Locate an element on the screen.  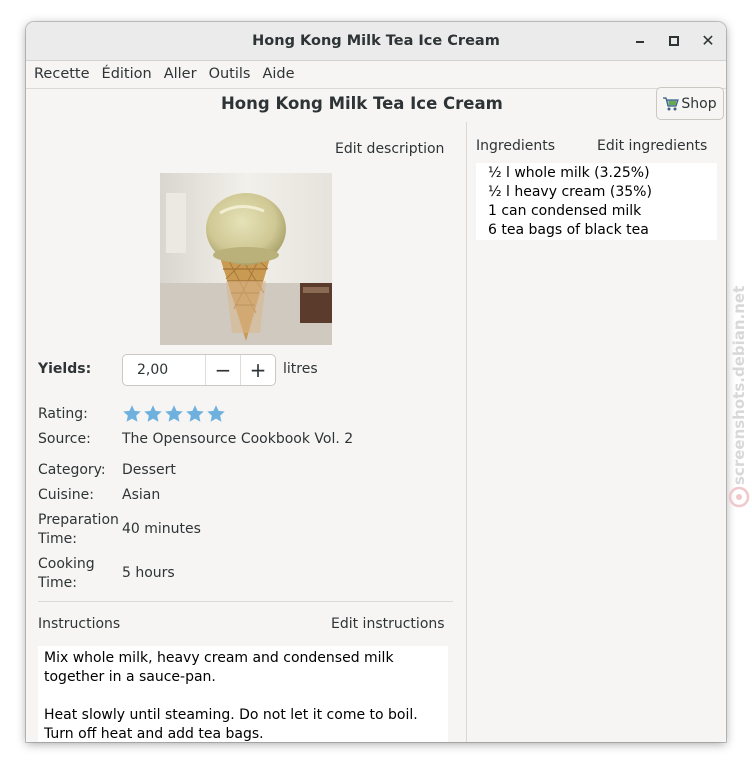
maximize-button is located at coordinates (674, 41).